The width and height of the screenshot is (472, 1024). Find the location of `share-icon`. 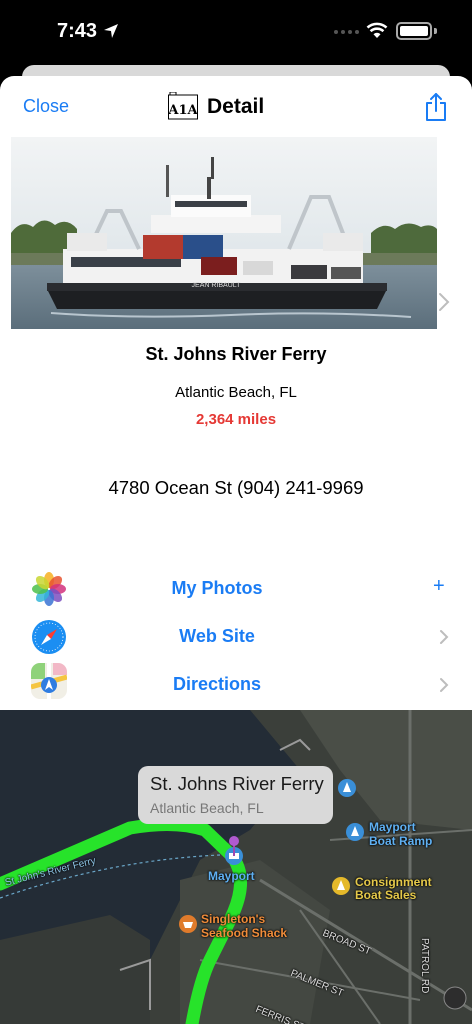

share-icon is located at coordinates (436, 107).